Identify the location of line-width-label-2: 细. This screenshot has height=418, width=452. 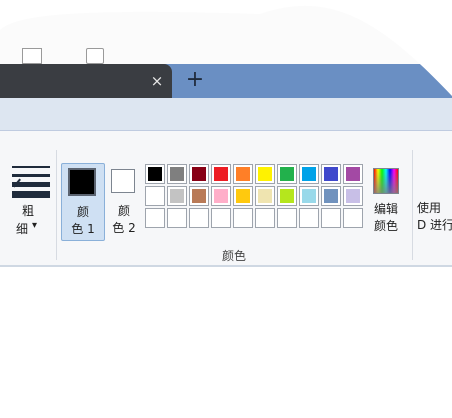
(22, 229).